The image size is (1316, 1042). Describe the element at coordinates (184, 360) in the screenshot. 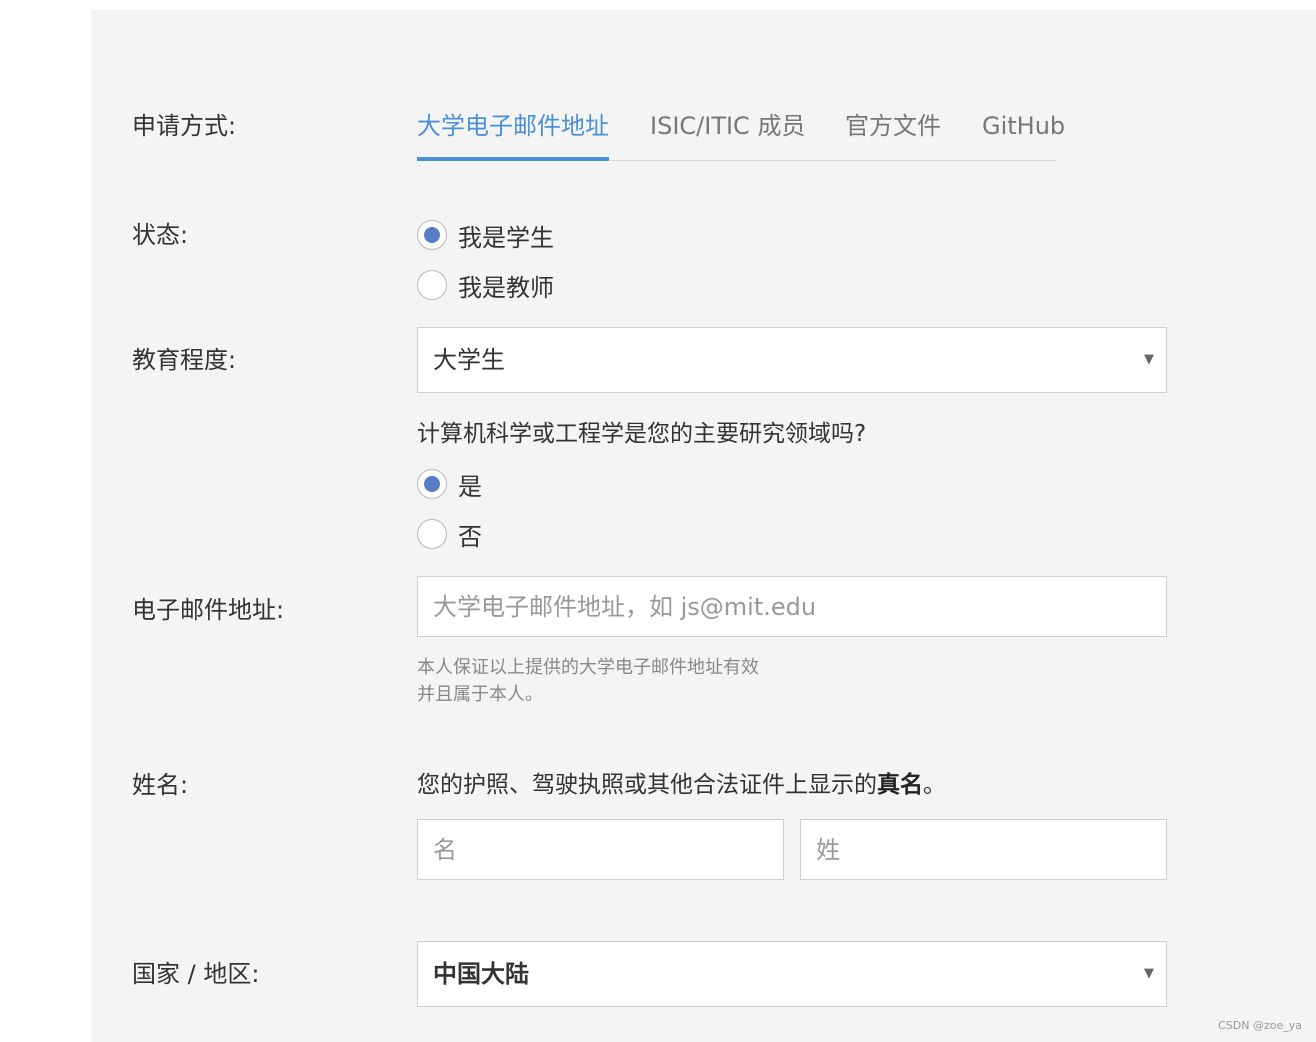

I see `education-label: 教育程度:` at that location.